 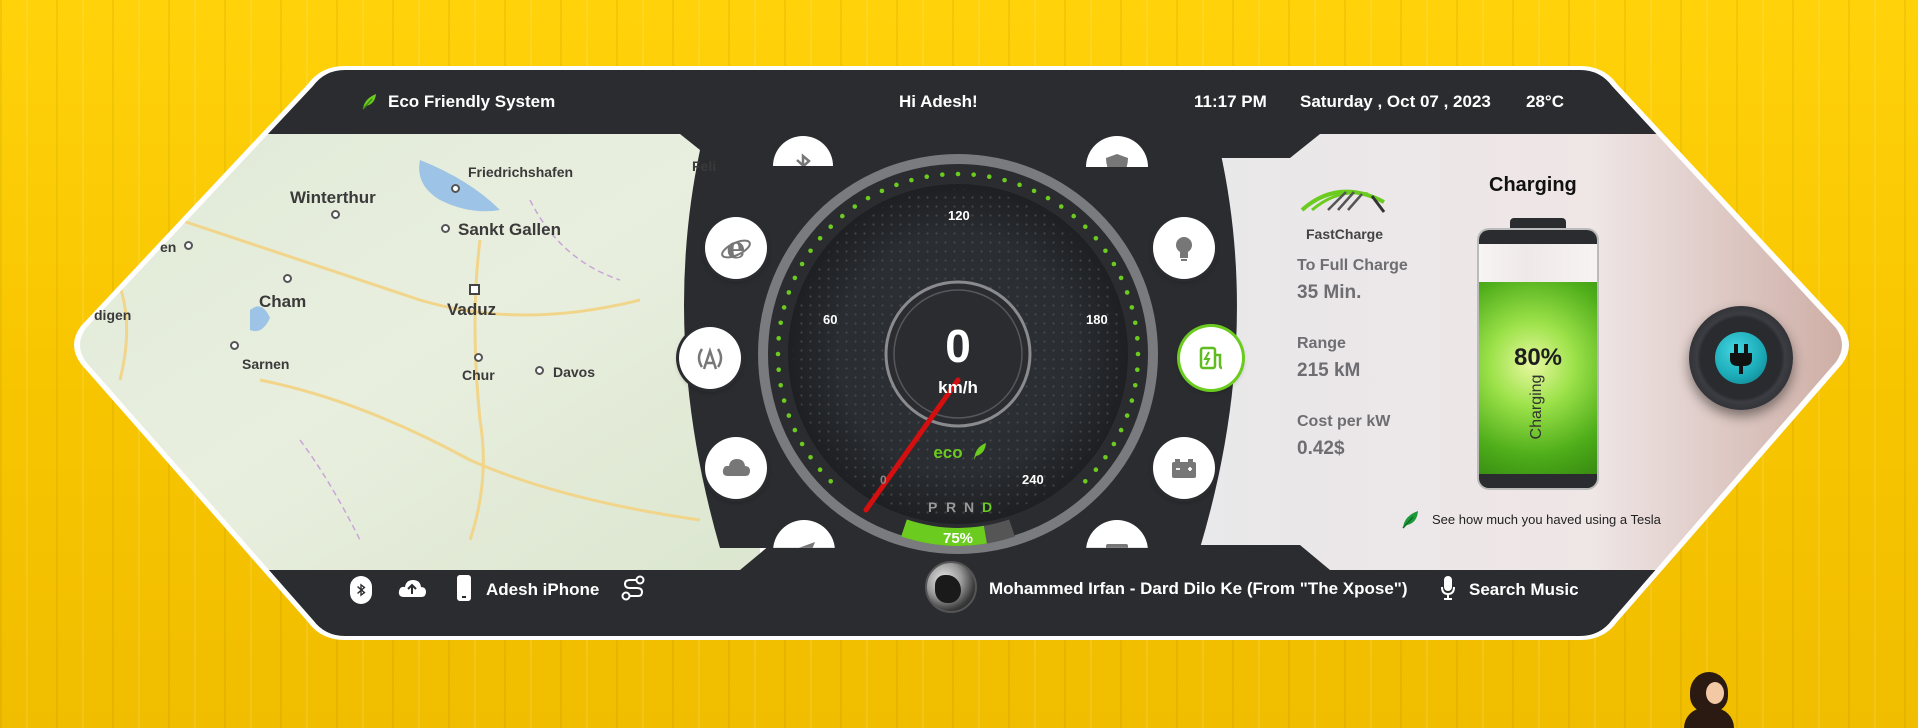 I want to click on greeting: Hi Adesh!, so click(x=938, y=101).